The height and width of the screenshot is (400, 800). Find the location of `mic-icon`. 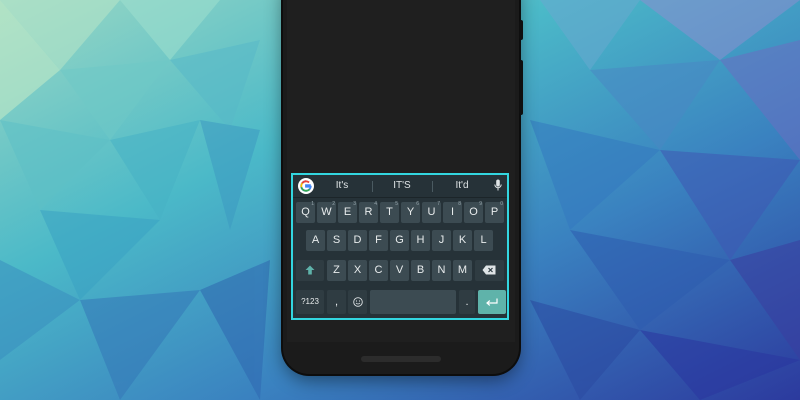

mic-icon is located at coordinates (498, 188).